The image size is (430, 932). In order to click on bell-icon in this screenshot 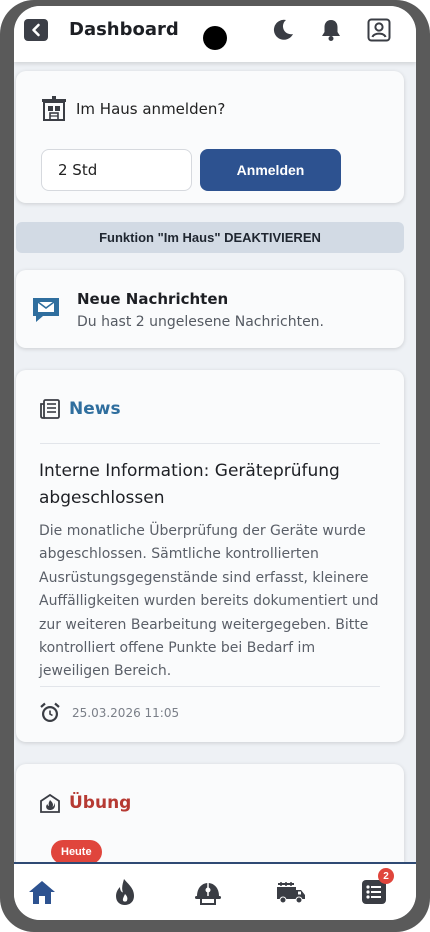, I will do `click(331, 30)`.